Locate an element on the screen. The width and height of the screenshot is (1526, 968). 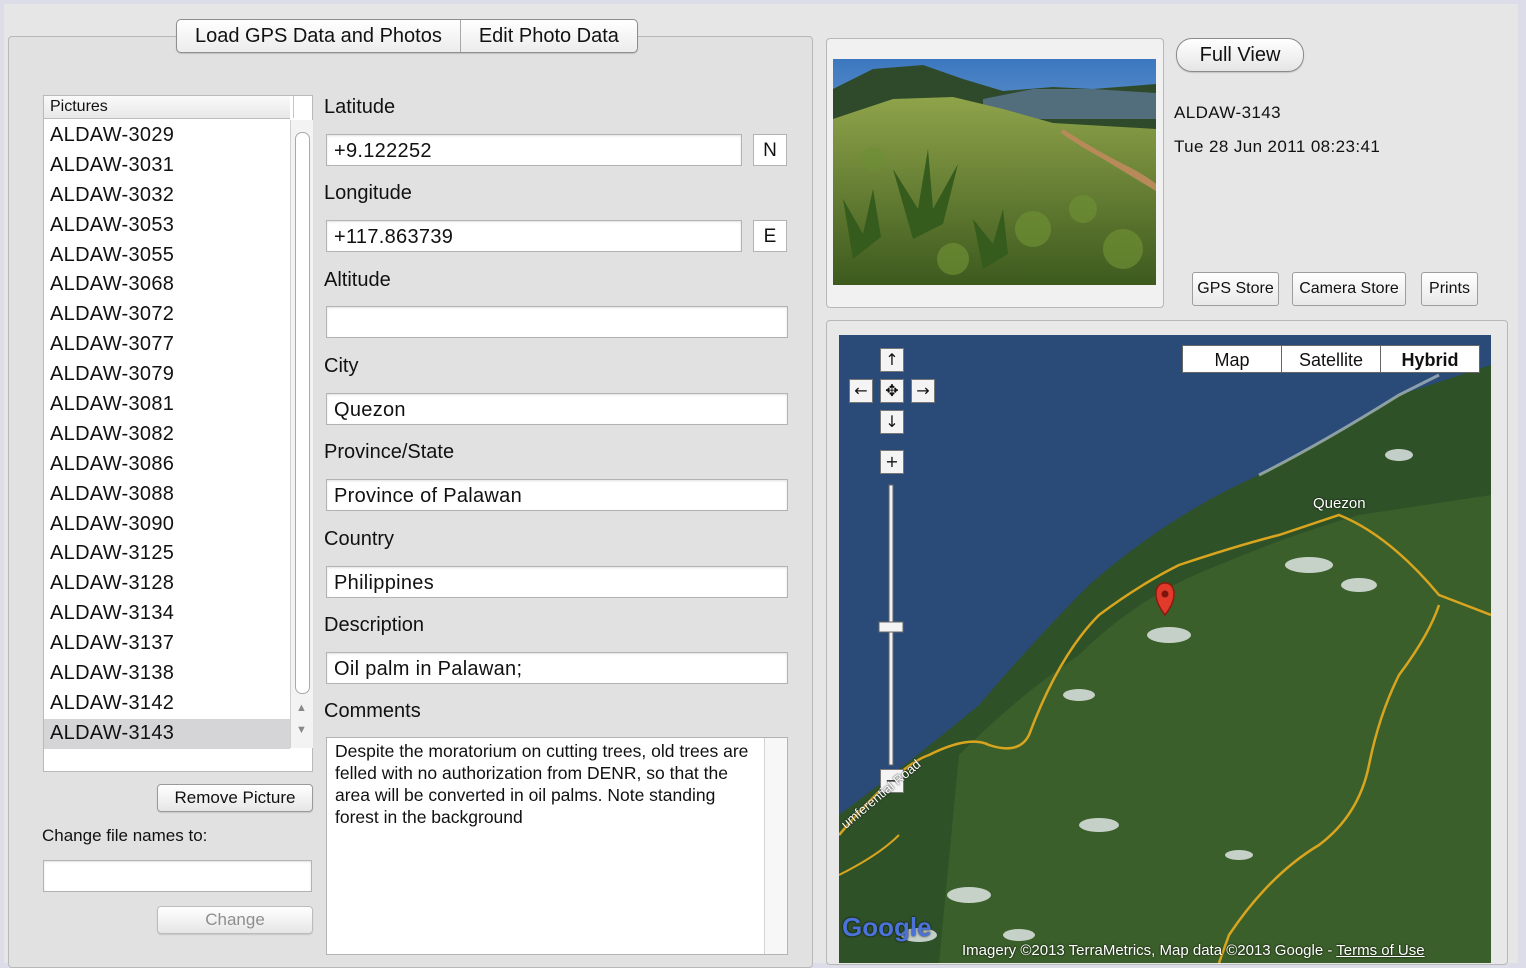
camera-store-button: Camera Store is located at coordinates (1349, 289).